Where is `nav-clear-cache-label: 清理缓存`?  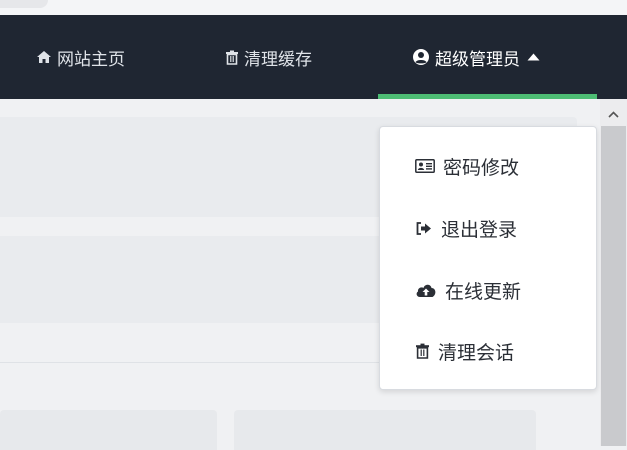
nav-clear-cache-label: 清理缓存 is located at coordinates (278, 59).